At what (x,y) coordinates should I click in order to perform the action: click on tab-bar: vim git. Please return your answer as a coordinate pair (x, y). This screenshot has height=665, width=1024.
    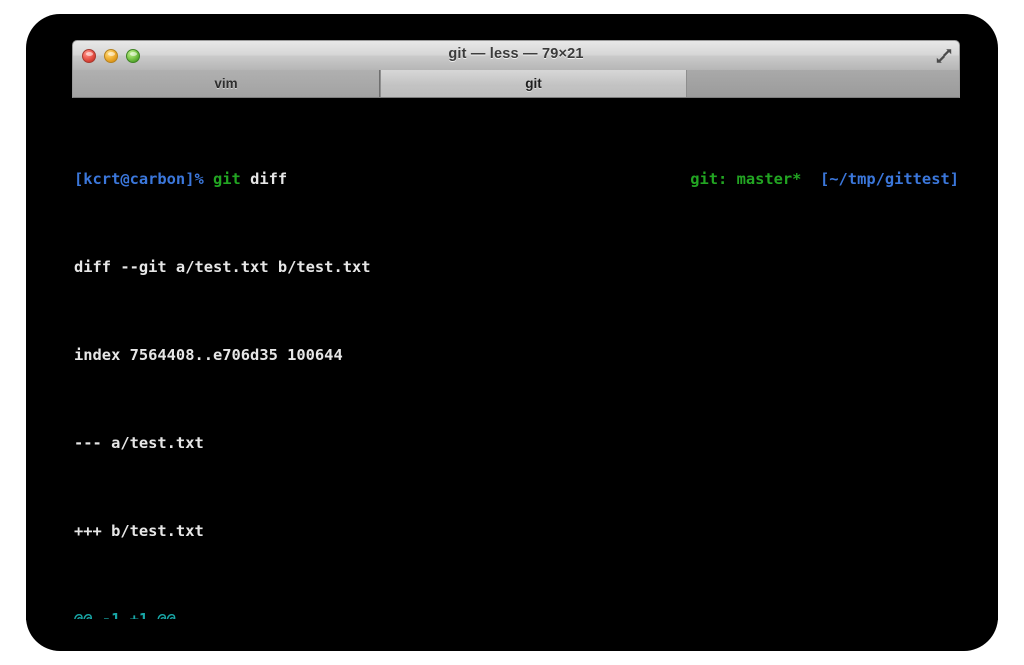
    Looking at the image, I should click on (516, 84).